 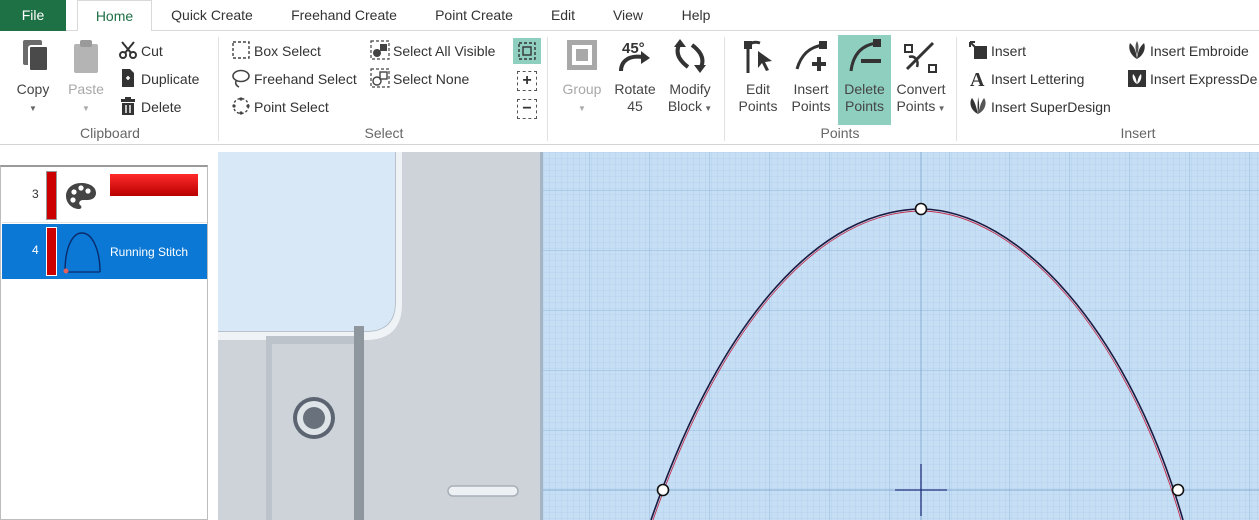 What do you see at coordinates (582, 89) in the screenshot?
I see `group-label: Group` at bounding box center [582, 89].